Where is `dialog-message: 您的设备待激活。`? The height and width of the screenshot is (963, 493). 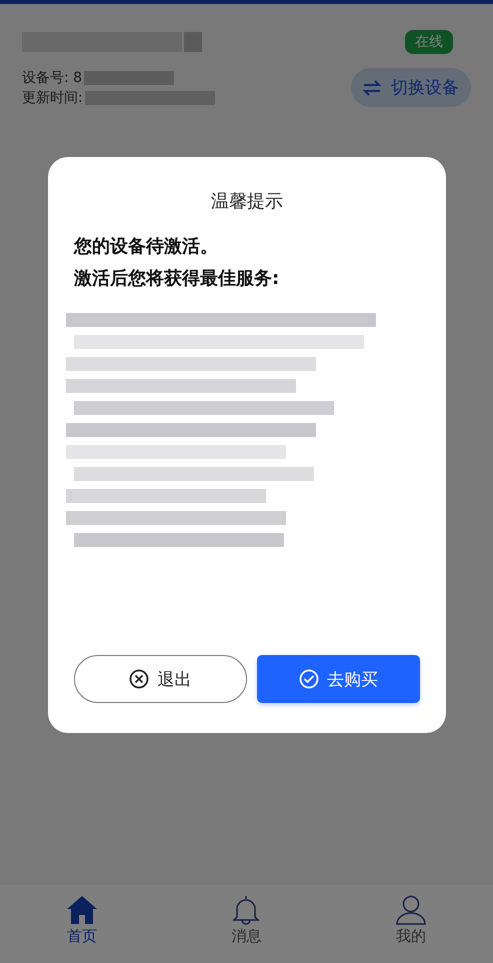
dialog-message: 您的设备待激活。 is located at coordinates (146, 247).